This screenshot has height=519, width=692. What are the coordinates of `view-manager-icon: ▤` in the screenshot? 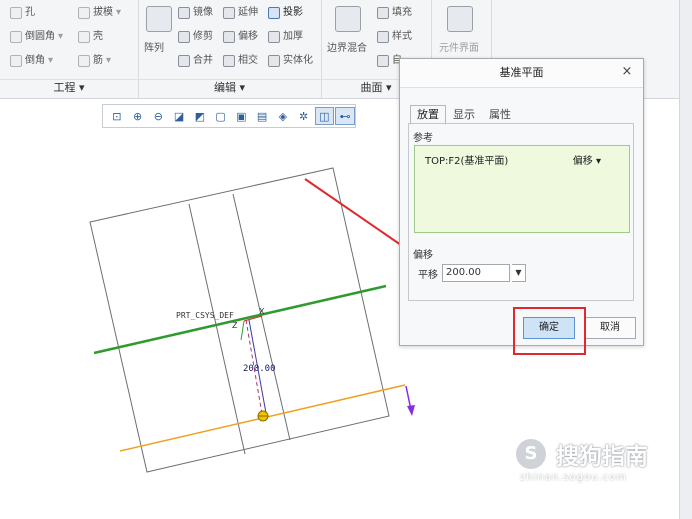 It's located at (262, 116).